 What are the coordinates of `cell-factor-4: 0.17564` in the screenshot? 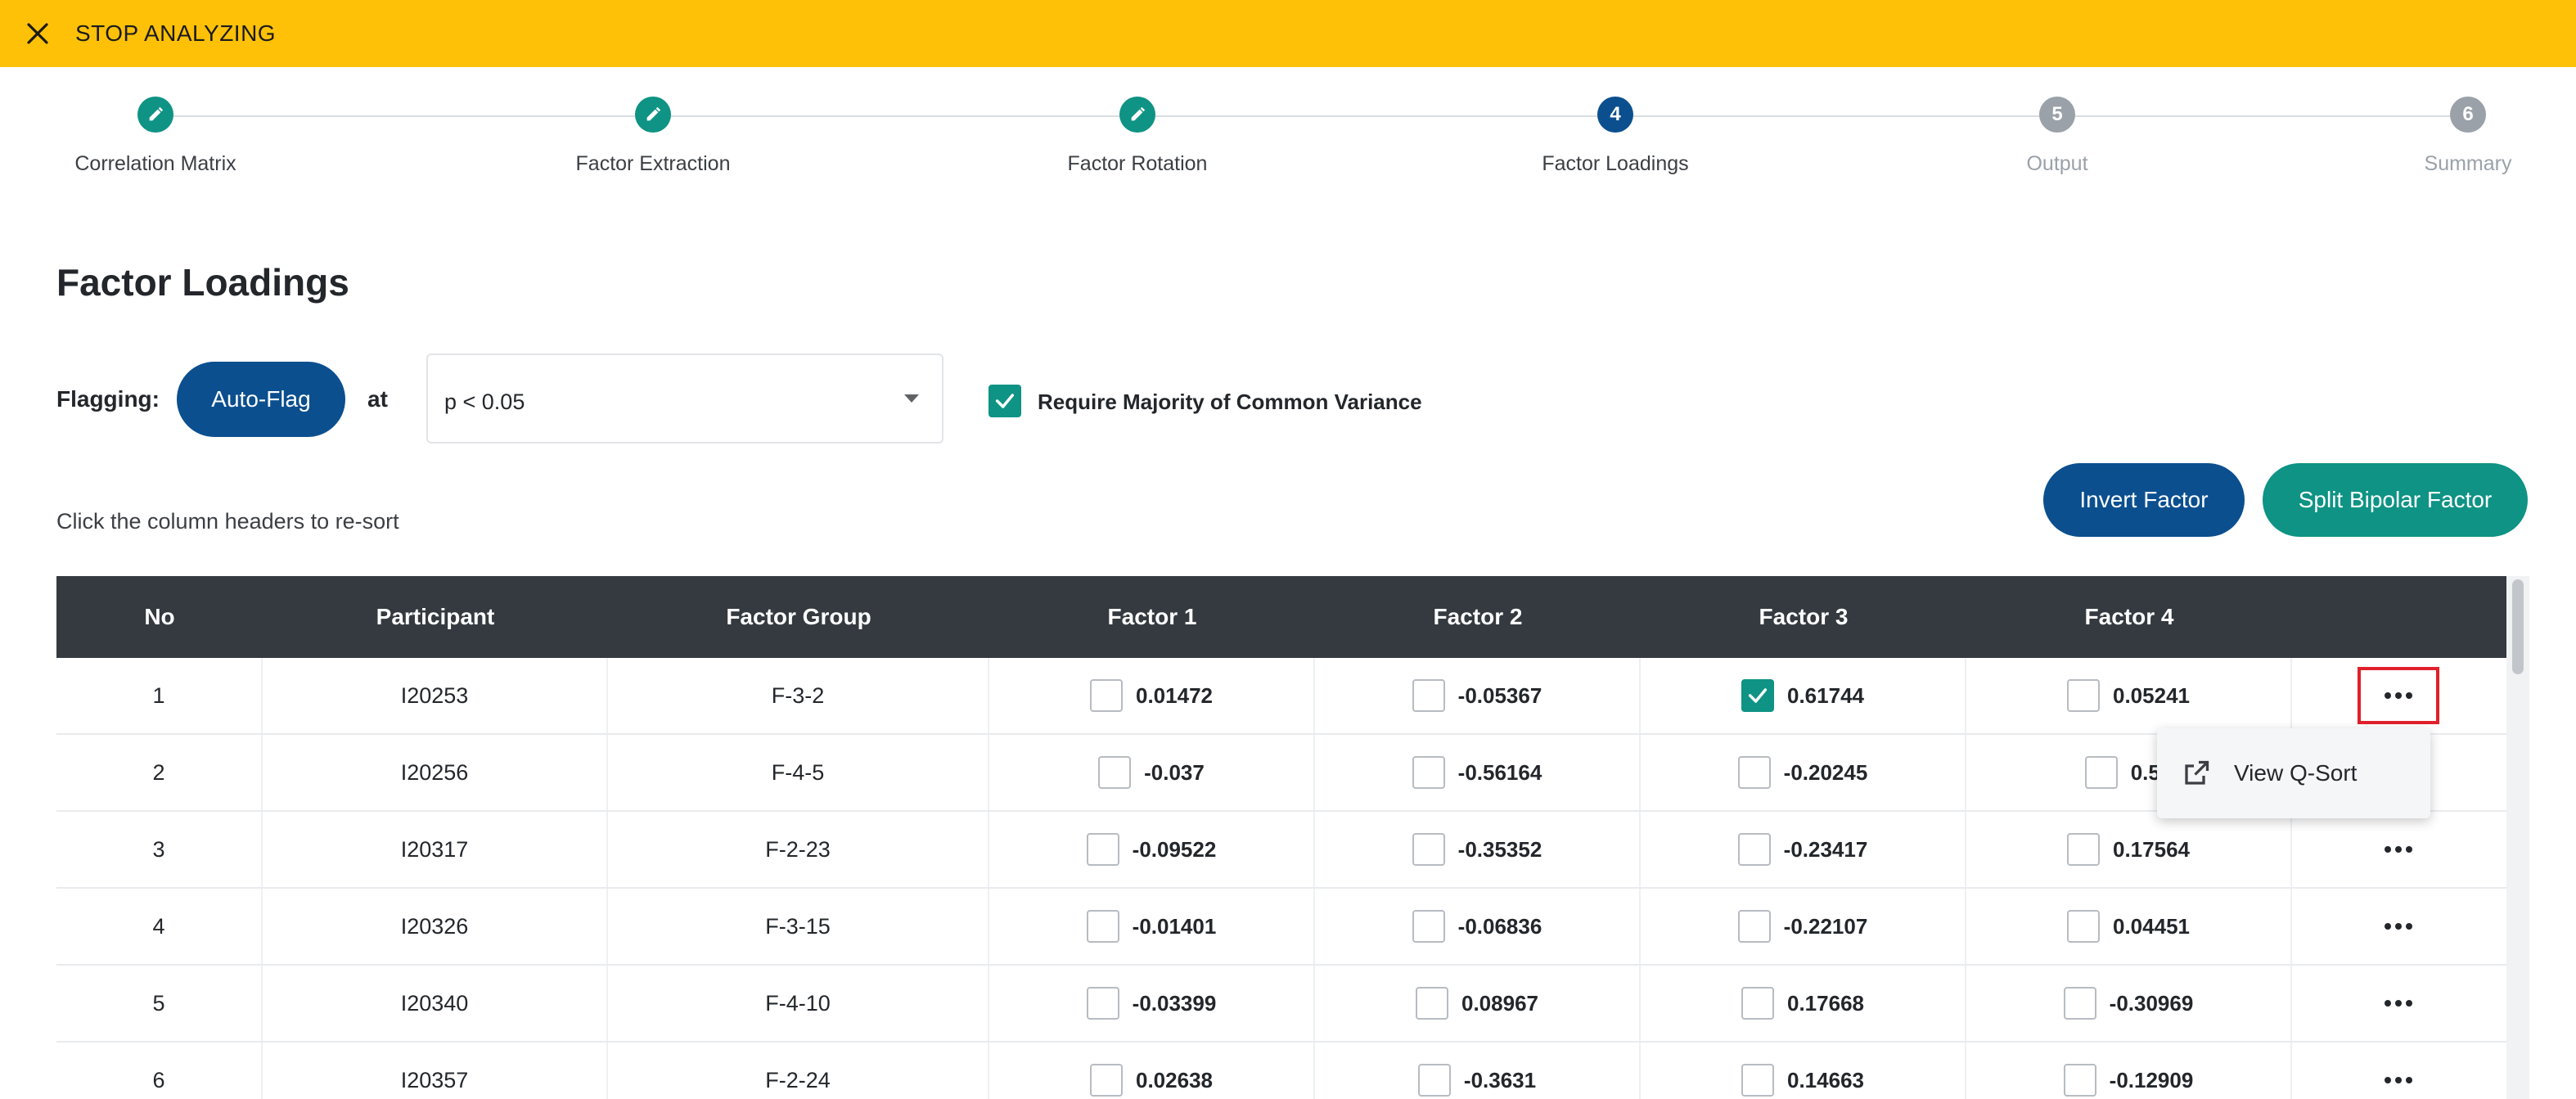 It's located at (2129, 849).